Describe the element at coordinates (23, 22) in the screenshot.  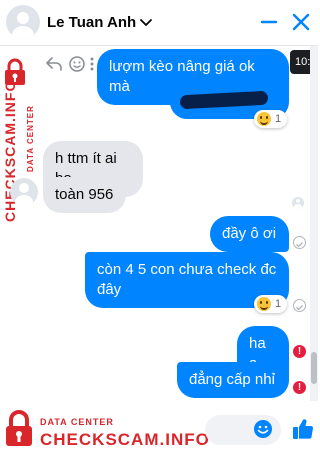
I see `contact-avatar` at that location.